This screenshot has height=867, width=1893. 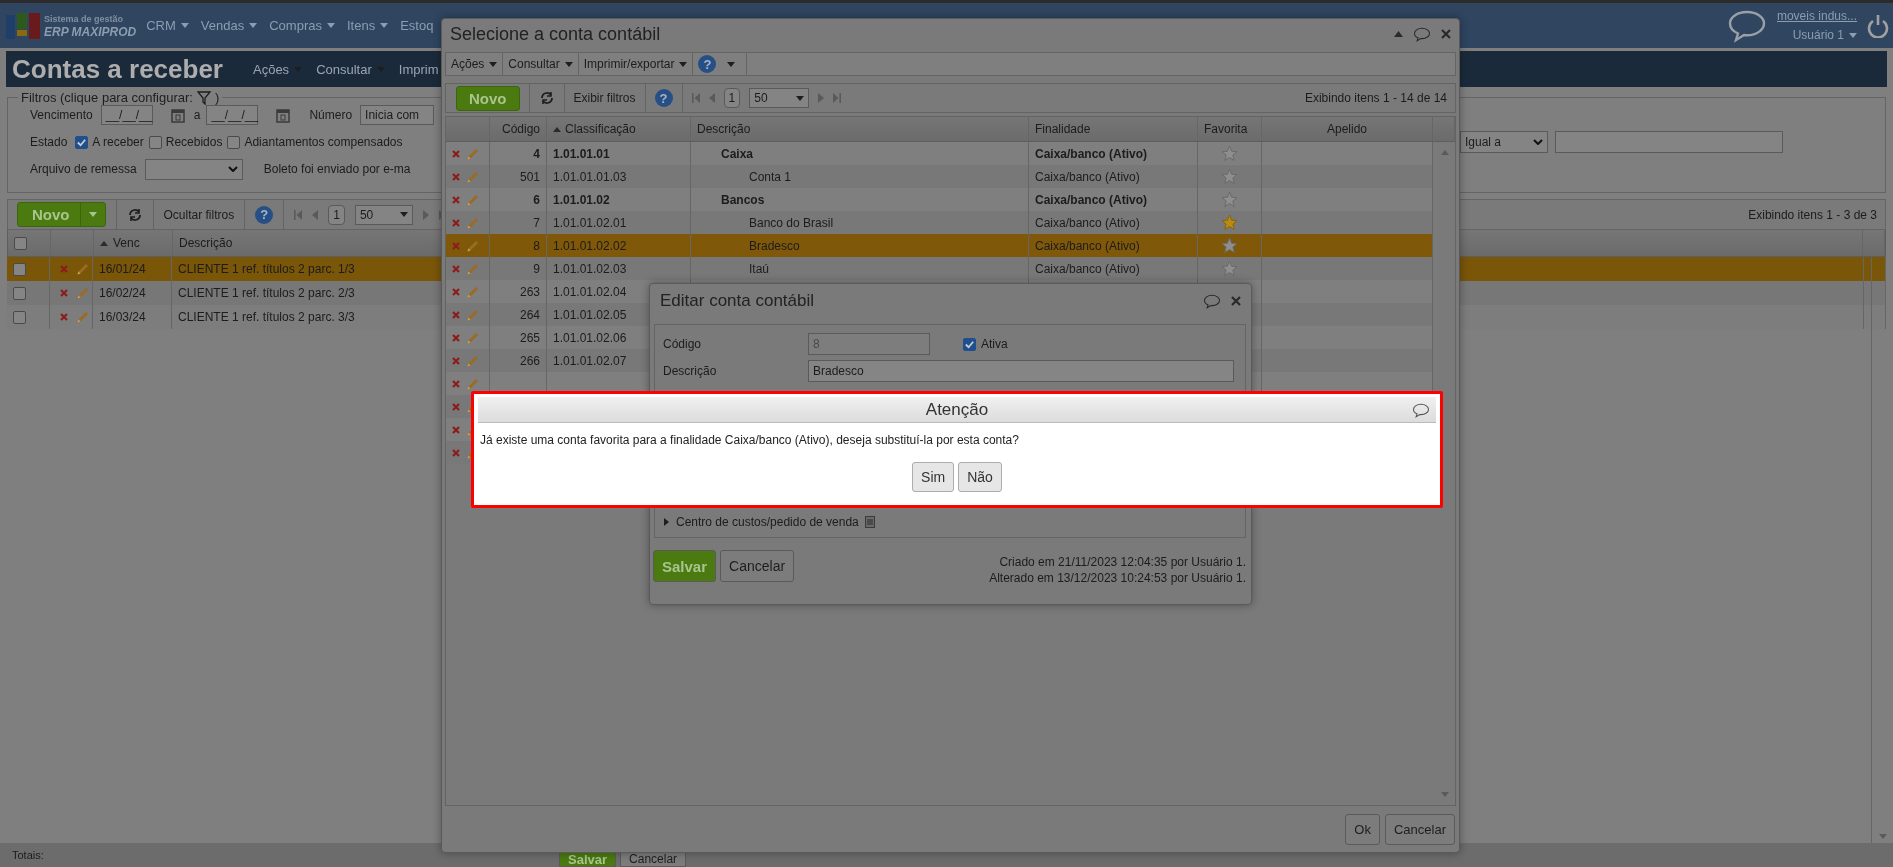 What do you see at coordinates (61, 115) in the screenshot?
I see `field-label: Vencimento` at bounding box center [61, 115].